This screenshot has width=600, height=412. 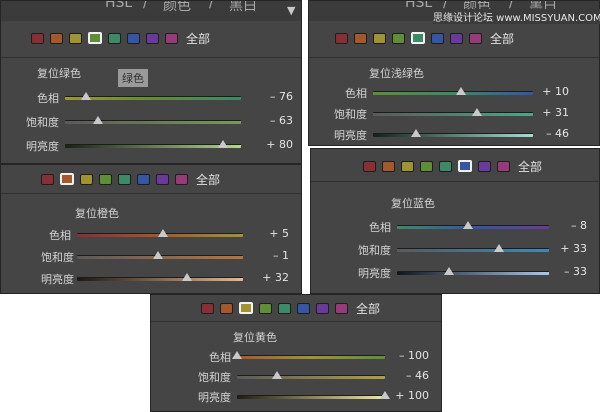 I want to click on slider-label: 饱和度, so click(x=350, y=114).